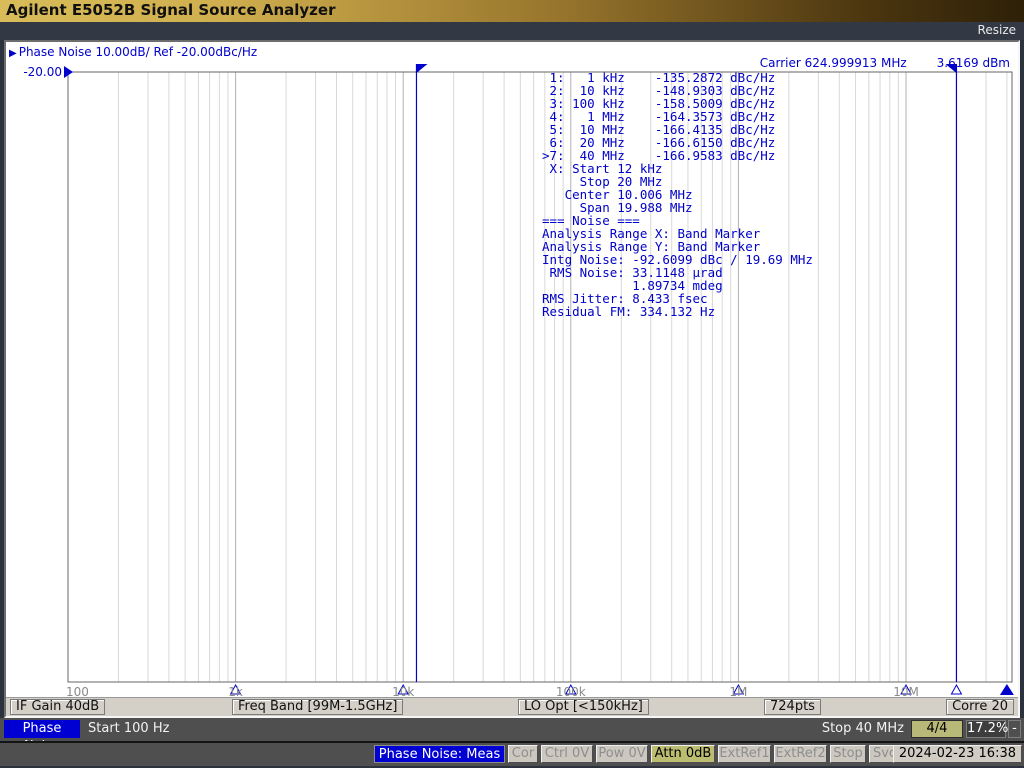  I want to click on correlation-status: Corre 20, so click(980, 707).